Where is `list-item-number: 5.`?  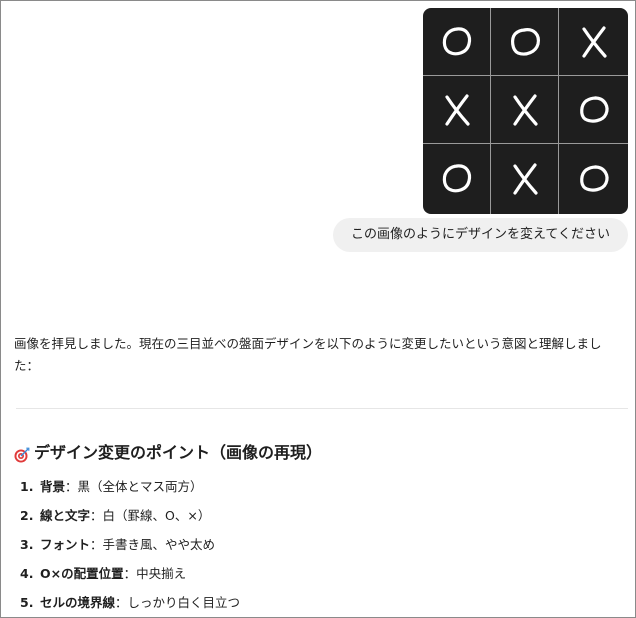
list-item-number: 5. is located at coordinates (27, 602).